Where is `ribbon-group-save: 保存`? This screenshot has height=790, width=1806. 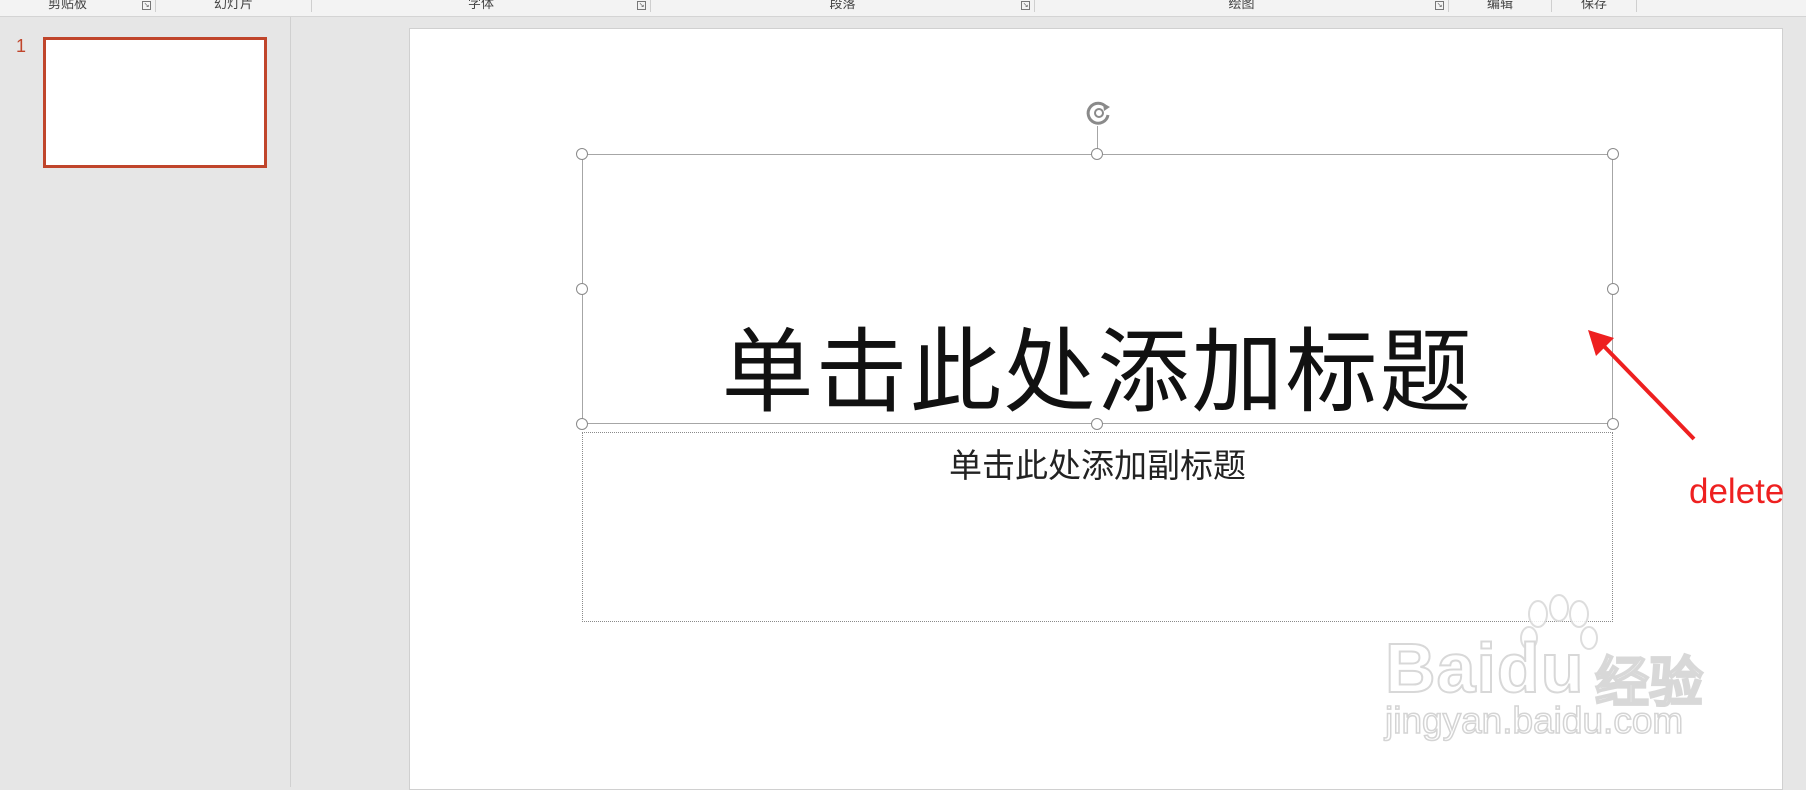 ribbon-group-save: 保存 is located at coordinates (1594, 8).